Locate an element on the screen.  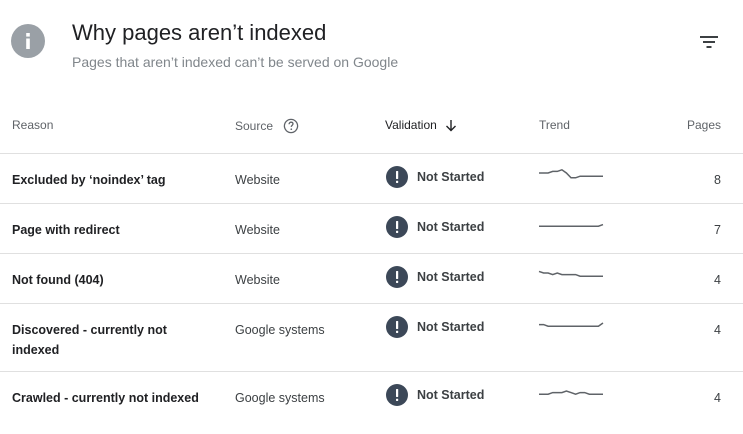
arrow-down-icon is located at coordinates (451, 125).